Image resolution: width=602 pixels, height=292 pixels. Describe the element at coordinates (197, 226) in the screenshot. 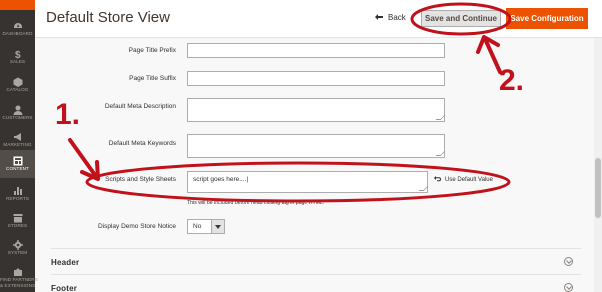

I see `select-value: No` at that location.